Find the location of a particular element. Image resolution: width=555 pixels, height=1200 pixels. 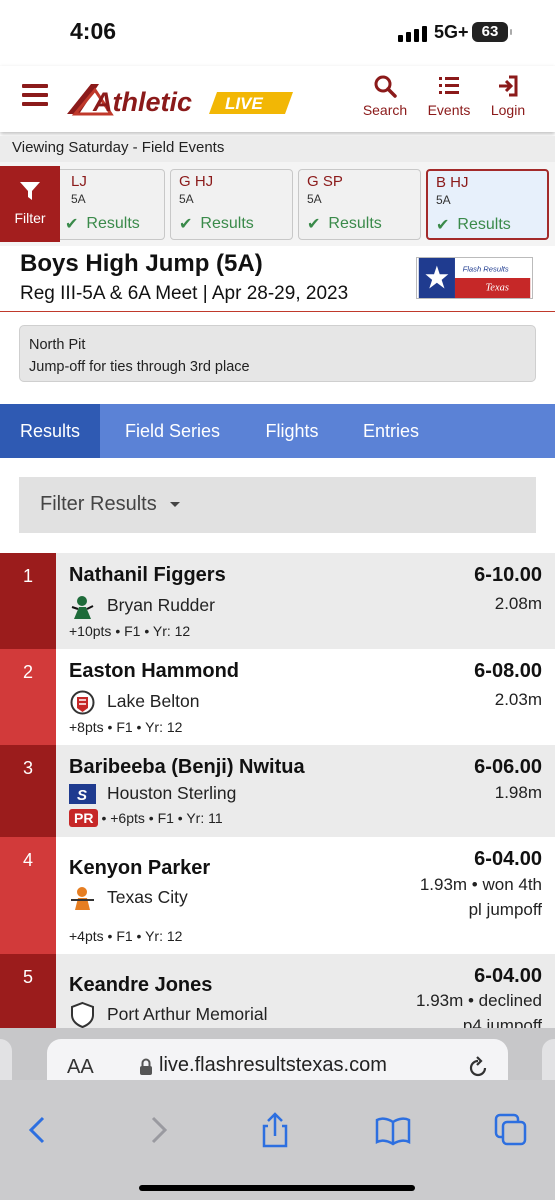

search-icon is located at coordinates (385, 86).